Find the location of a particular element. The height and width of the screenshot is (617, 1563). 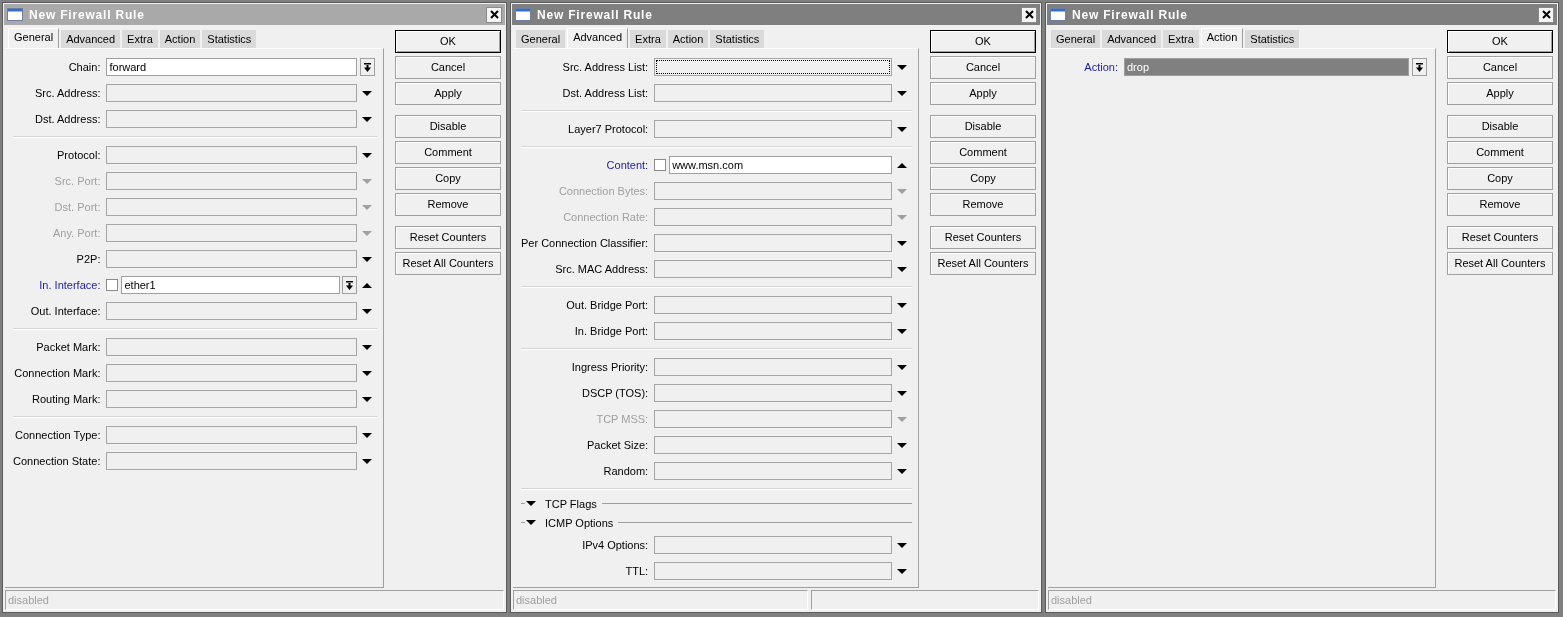

input-field: ether1 is located at coordinates (230, 285).